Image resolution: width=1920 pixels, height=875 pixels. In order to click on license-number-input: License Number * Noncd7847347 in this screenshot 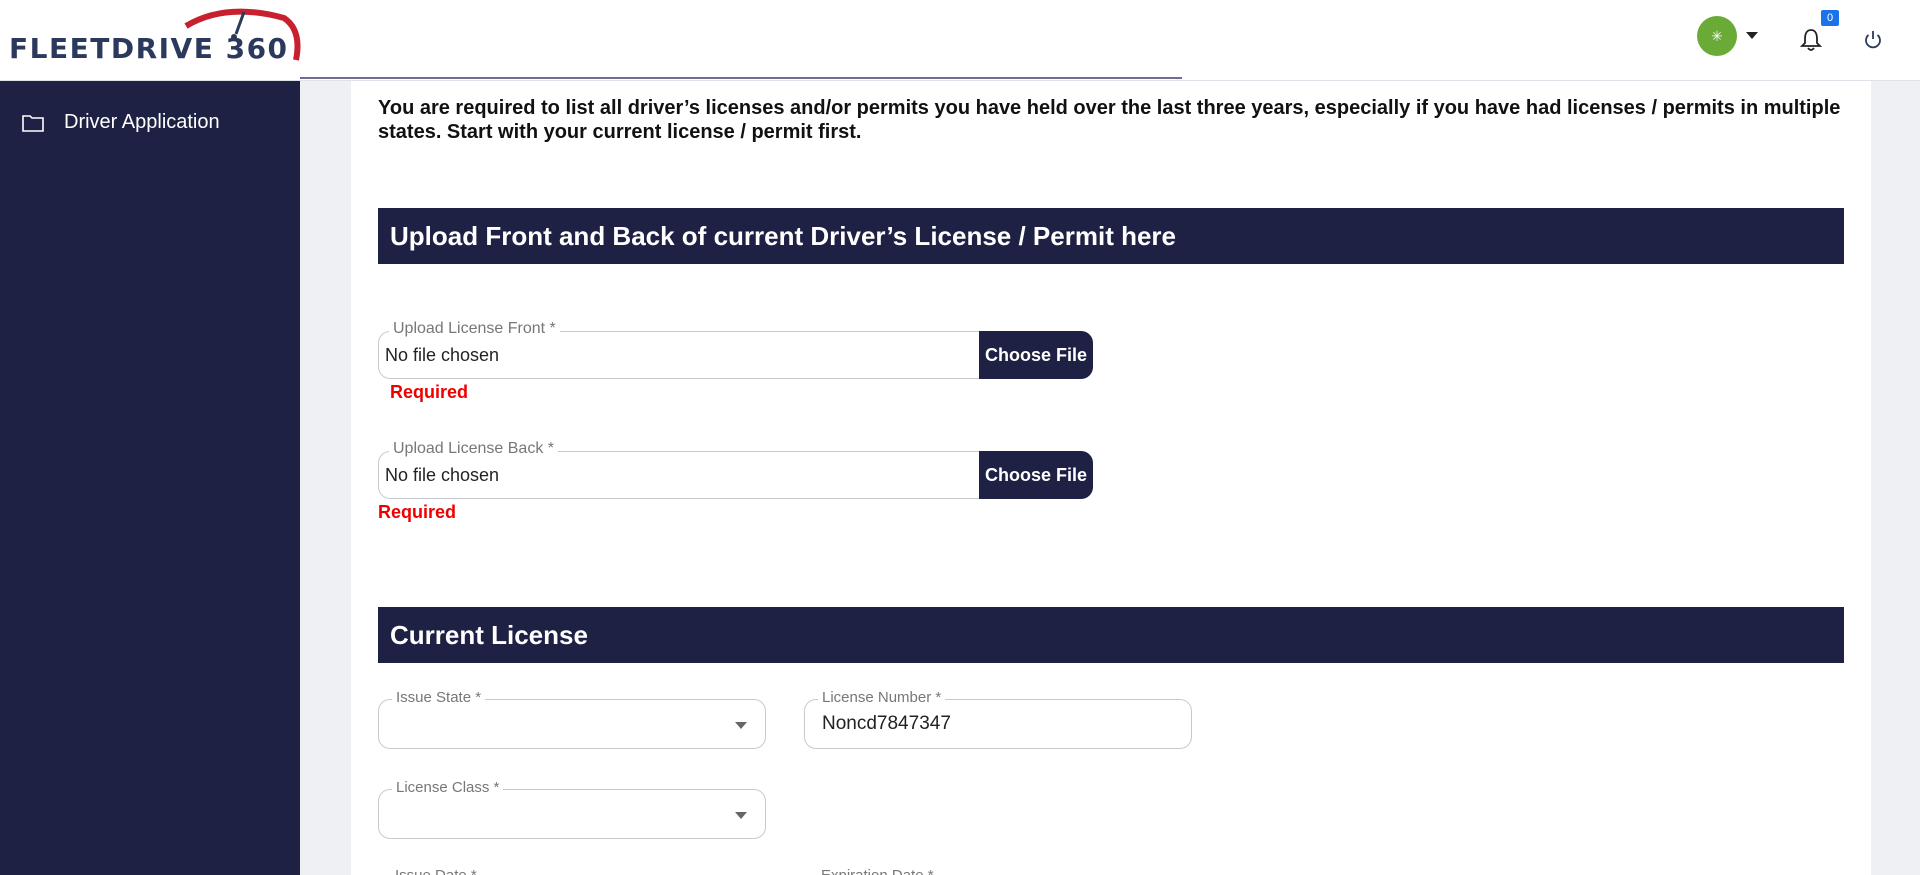, I will do `click(998, 719)`.